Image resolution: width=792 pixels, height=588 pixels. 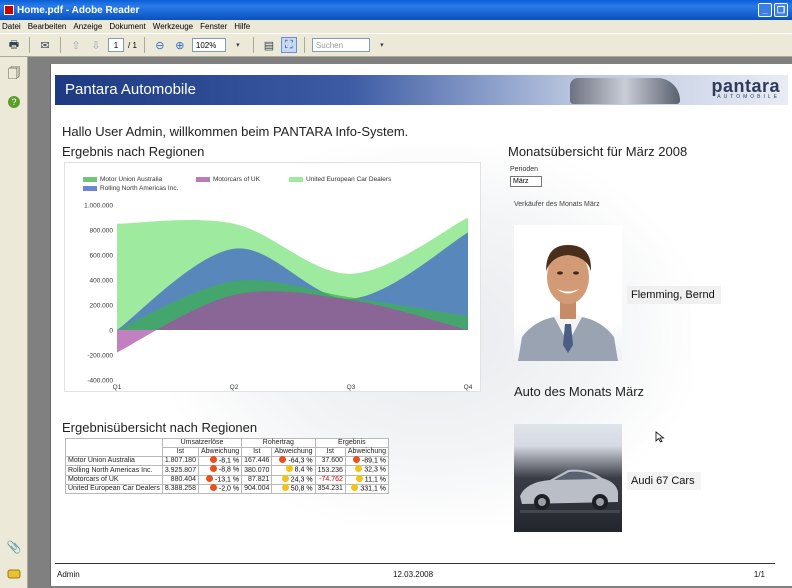 What do you see at coordinates (180, 489) in the screenshot?
I see `table-cell-value: 8.388.258` at bounding box center [180, 489].